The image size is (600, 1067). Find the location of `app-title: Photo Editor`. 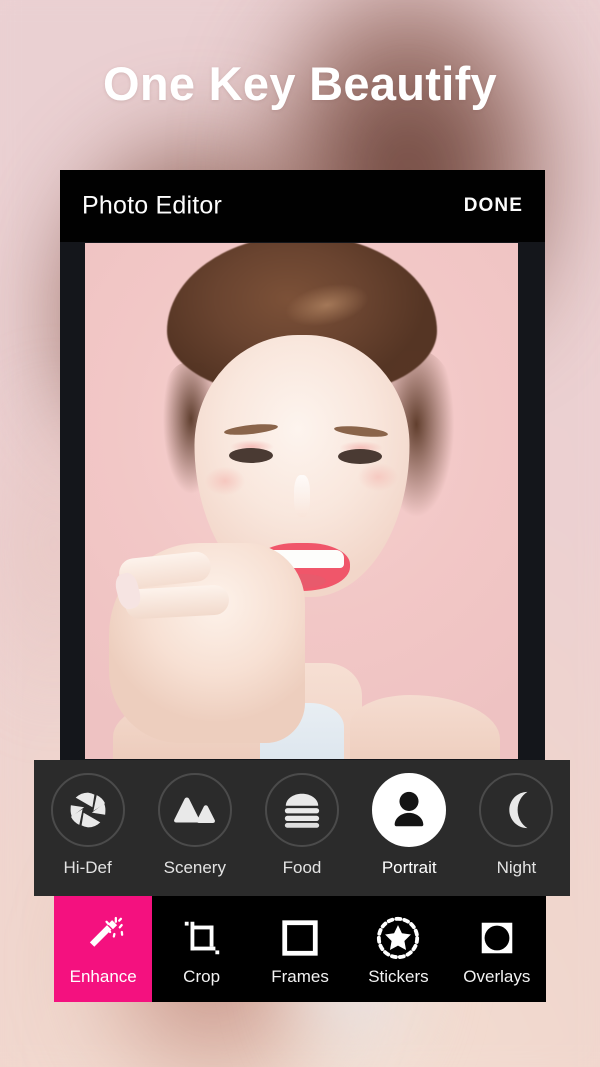

app-title: Photo Editor is located at coordinates (152, 205).